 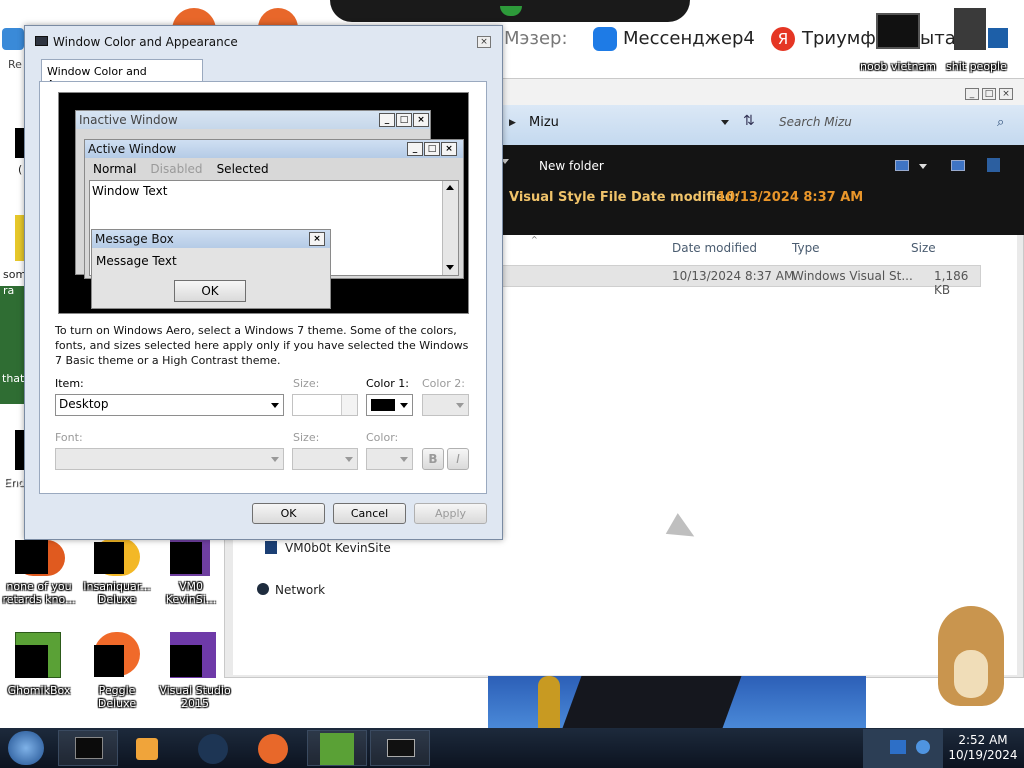 I want to click on new-folder-button: New folder, so click(x=571, y=166).